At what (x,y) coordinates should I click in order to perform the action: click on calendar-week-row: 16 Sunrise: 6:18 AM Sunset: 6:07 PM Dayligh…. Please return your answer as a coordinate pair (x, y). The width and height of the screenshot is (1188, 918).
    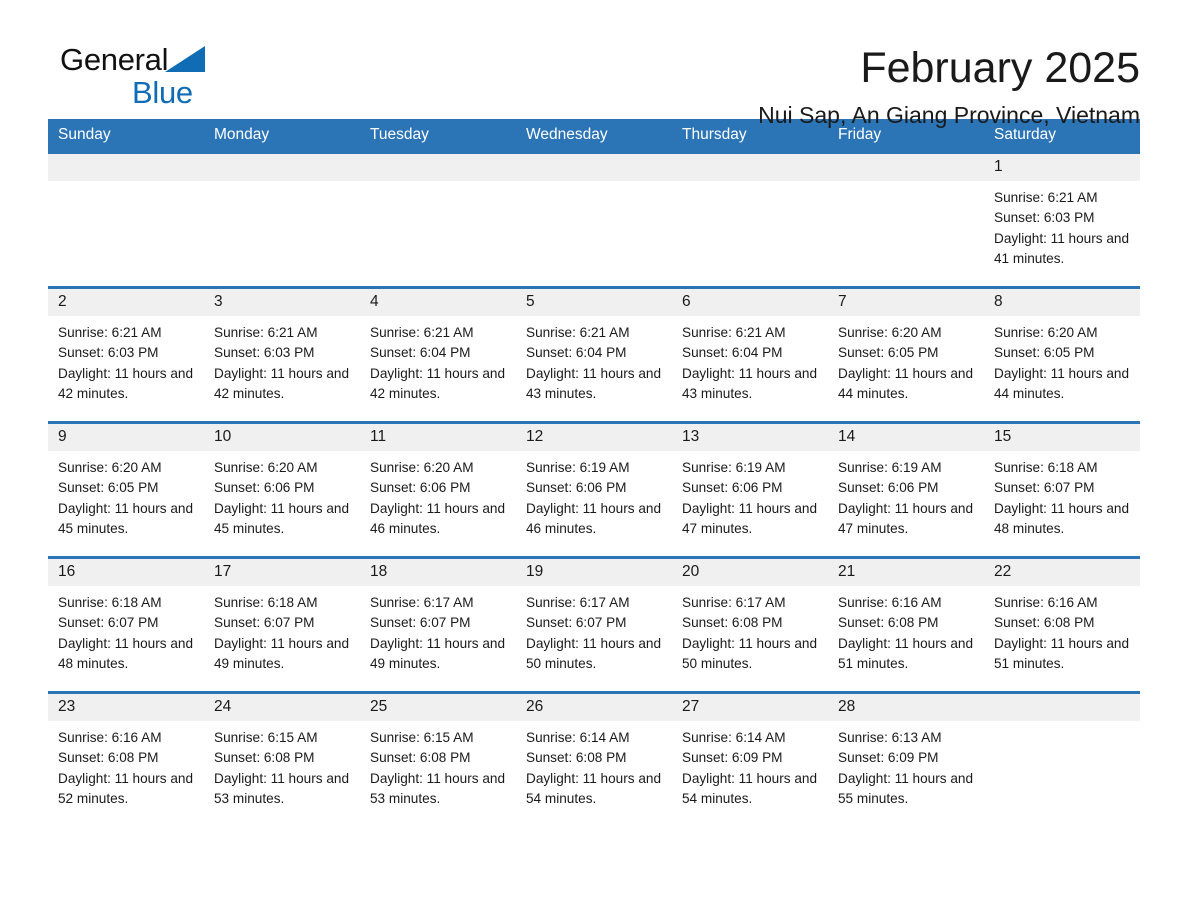
    Looking at the image, I should click on (594, 624).